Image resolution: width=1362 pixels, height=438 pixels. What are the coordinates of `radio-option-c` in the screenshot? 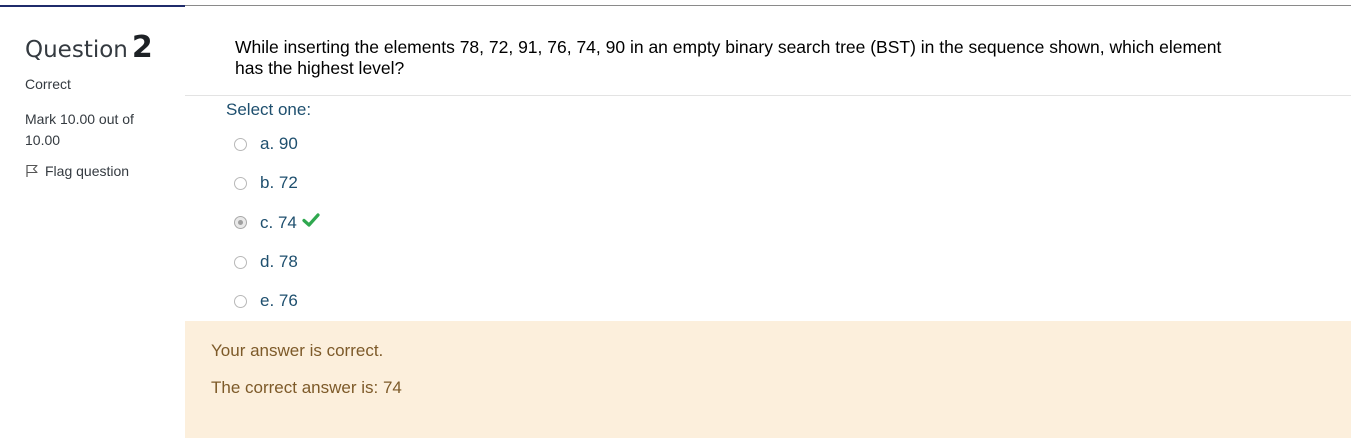 It's located at (240, 222).